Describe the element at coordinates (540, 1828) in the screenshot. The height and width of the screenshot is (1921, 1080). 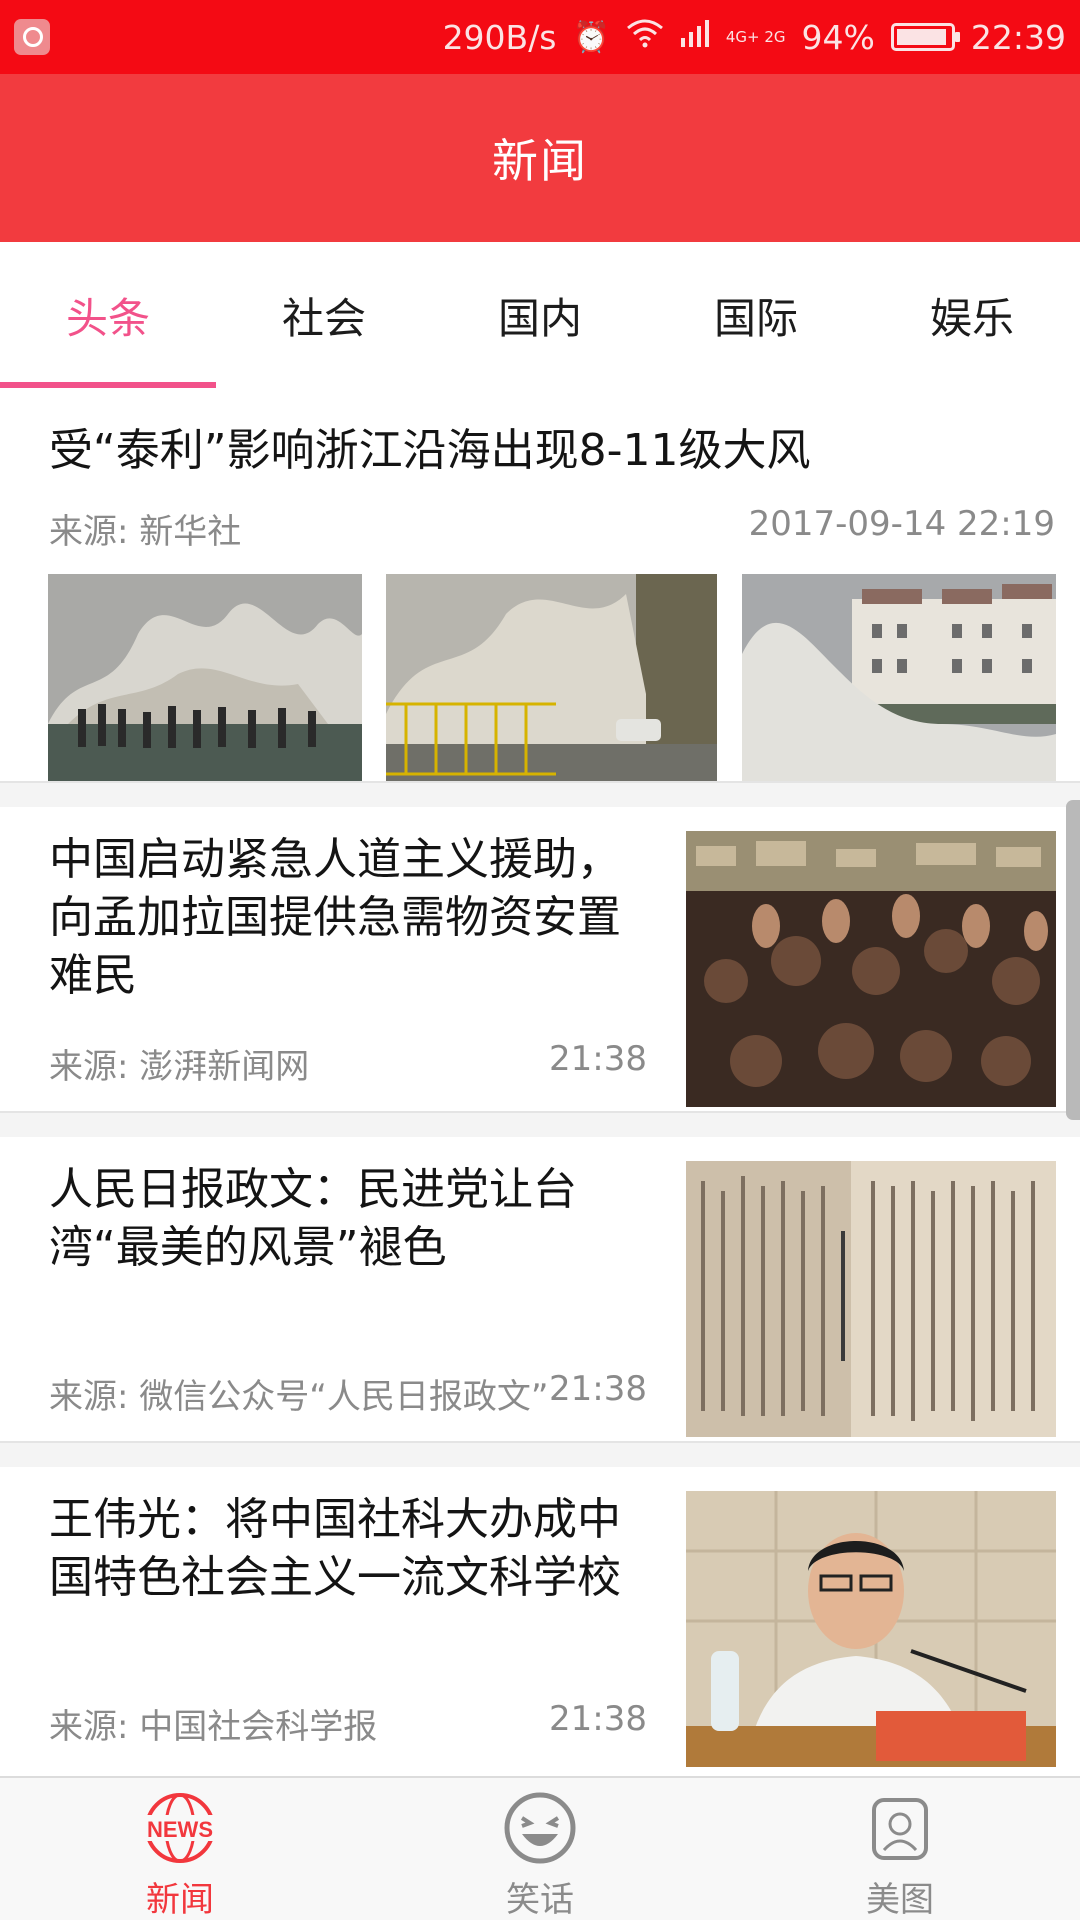
I see `laughing-face-icon` at that location.